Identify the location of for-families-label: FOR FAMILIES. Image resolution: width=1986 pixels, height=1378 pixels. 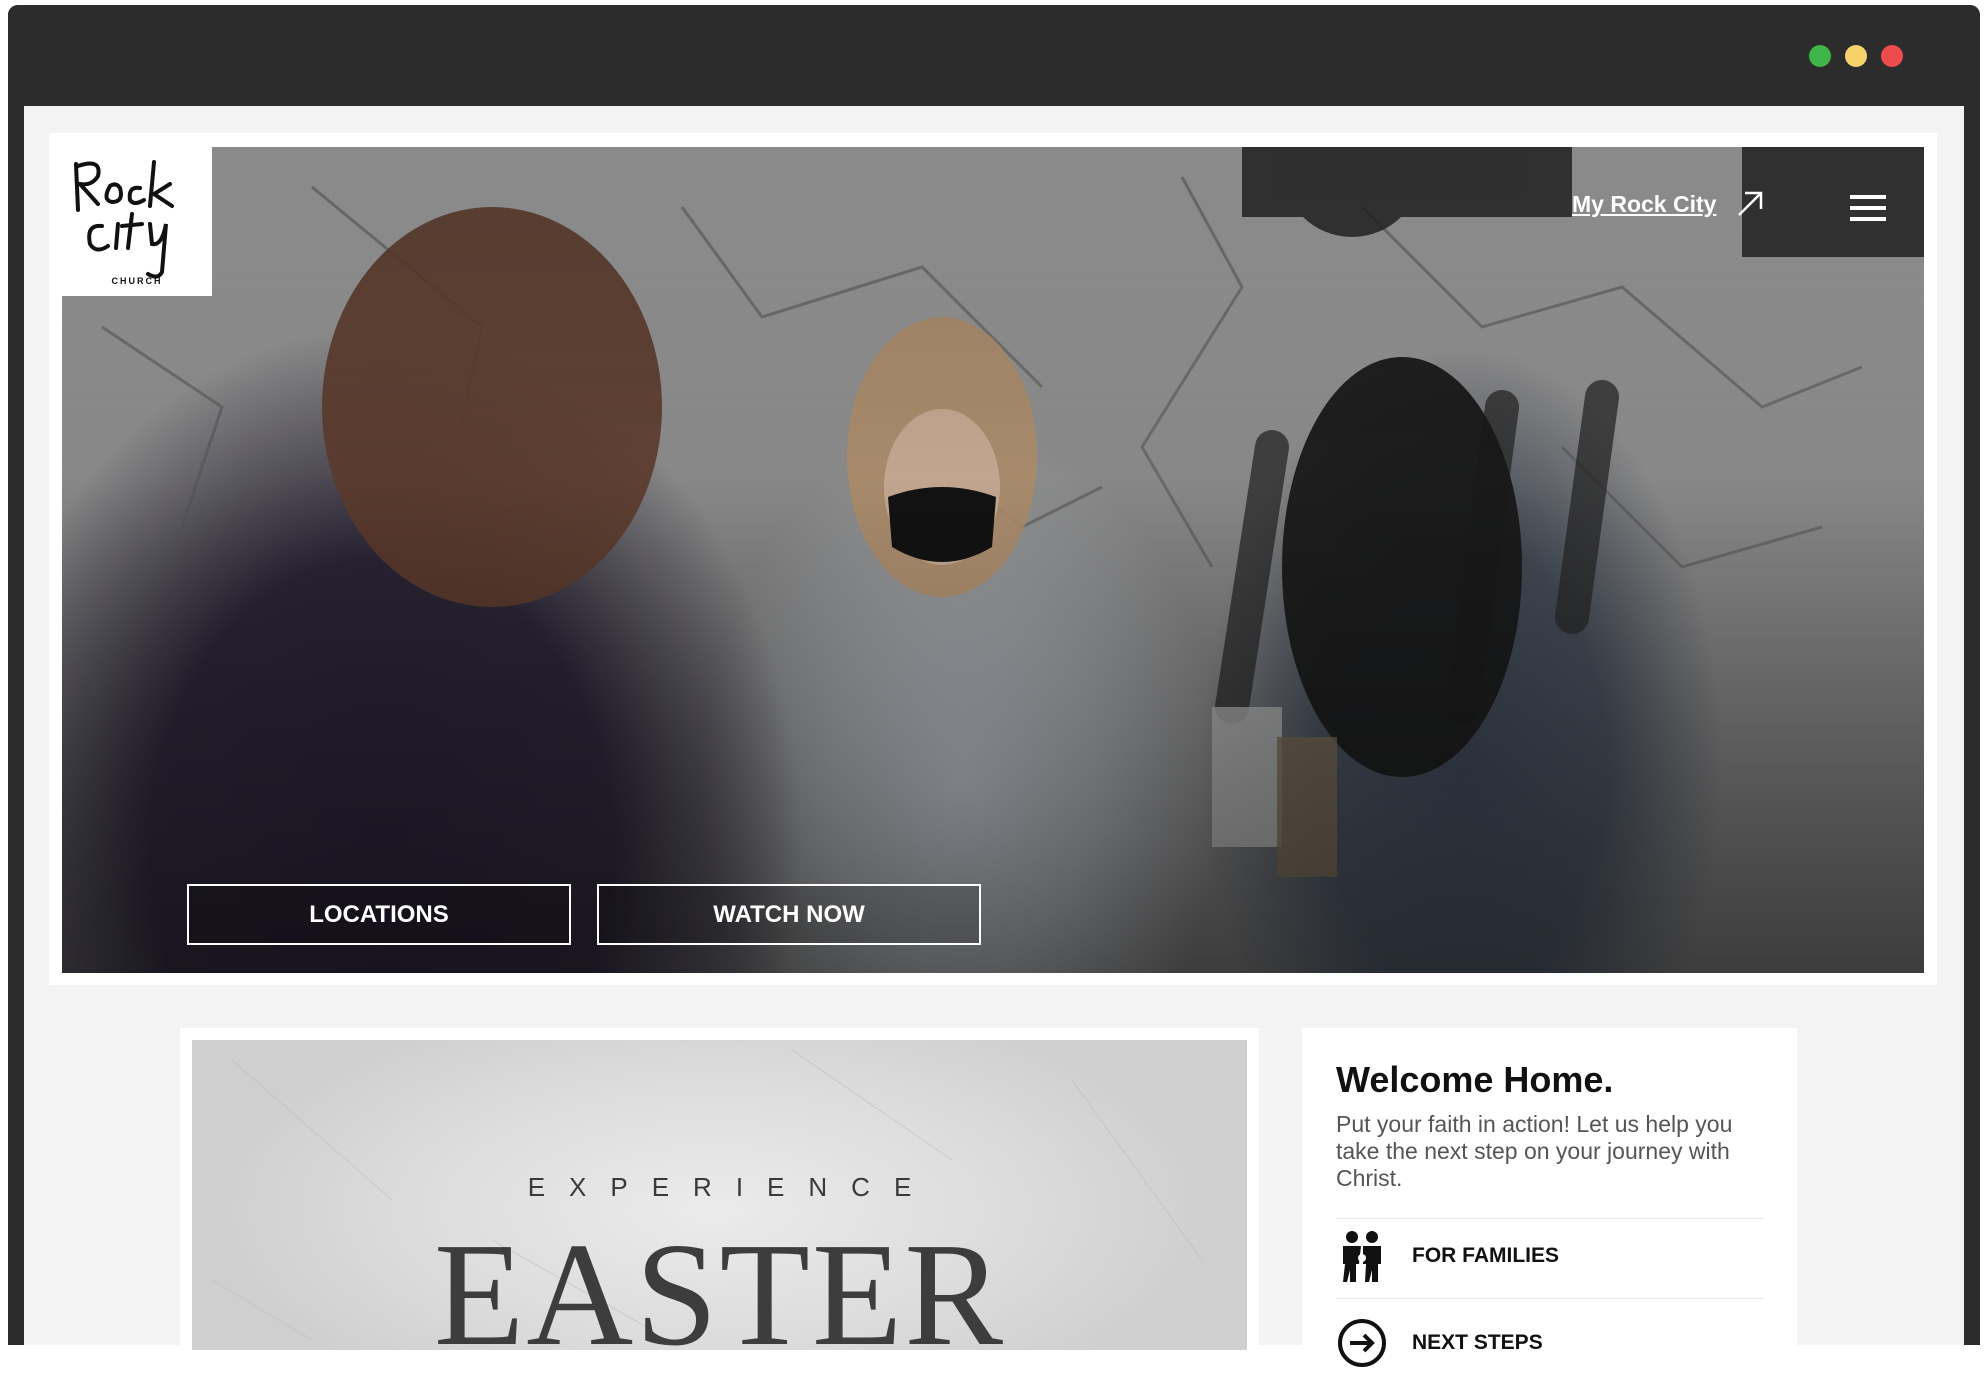
(1485, 1255).